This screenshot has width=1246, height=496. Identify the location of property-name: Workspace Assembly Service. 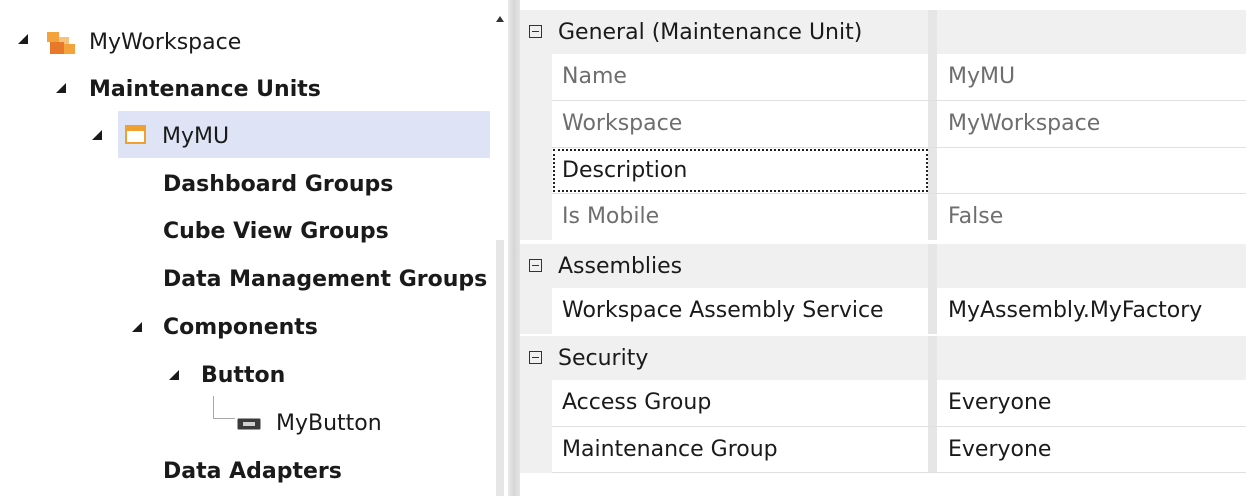
(723, 310).